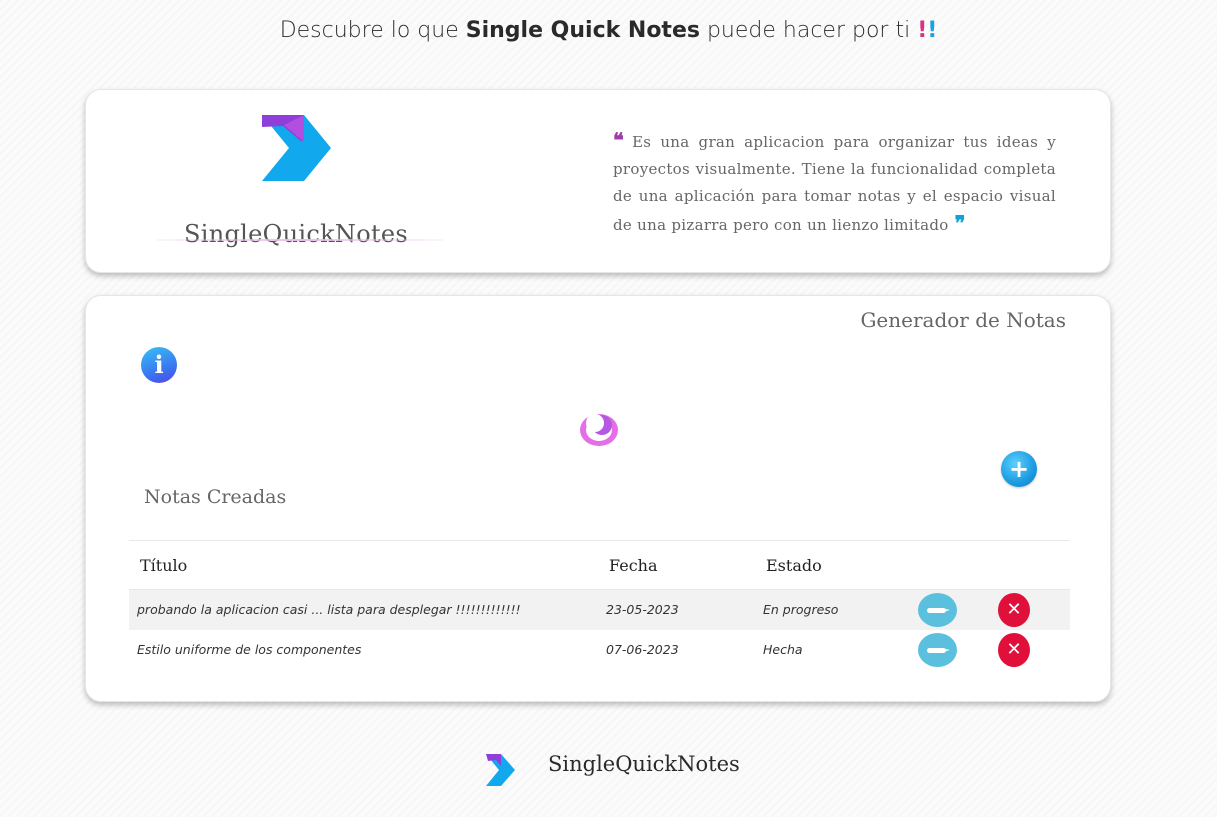  What do you see at coordinates (296, 234) in the screenshot?
I see `logo-text: SingleQuickNotes` at bounding box center [296, 234].